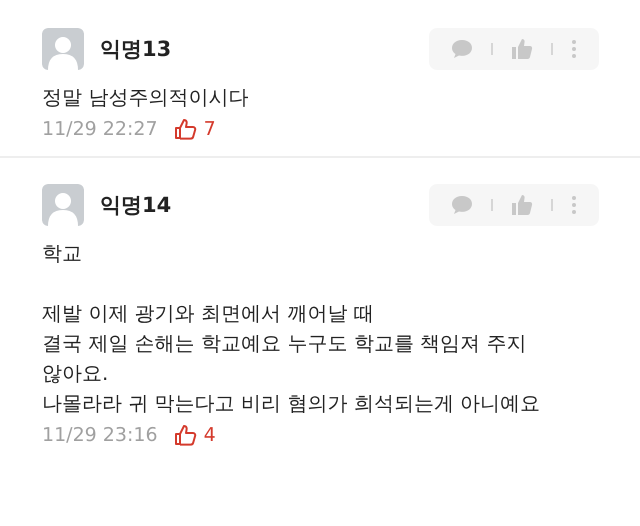 This screenshot has height=526, width=640. I want to click on like-count: 4, so click(210, 435).